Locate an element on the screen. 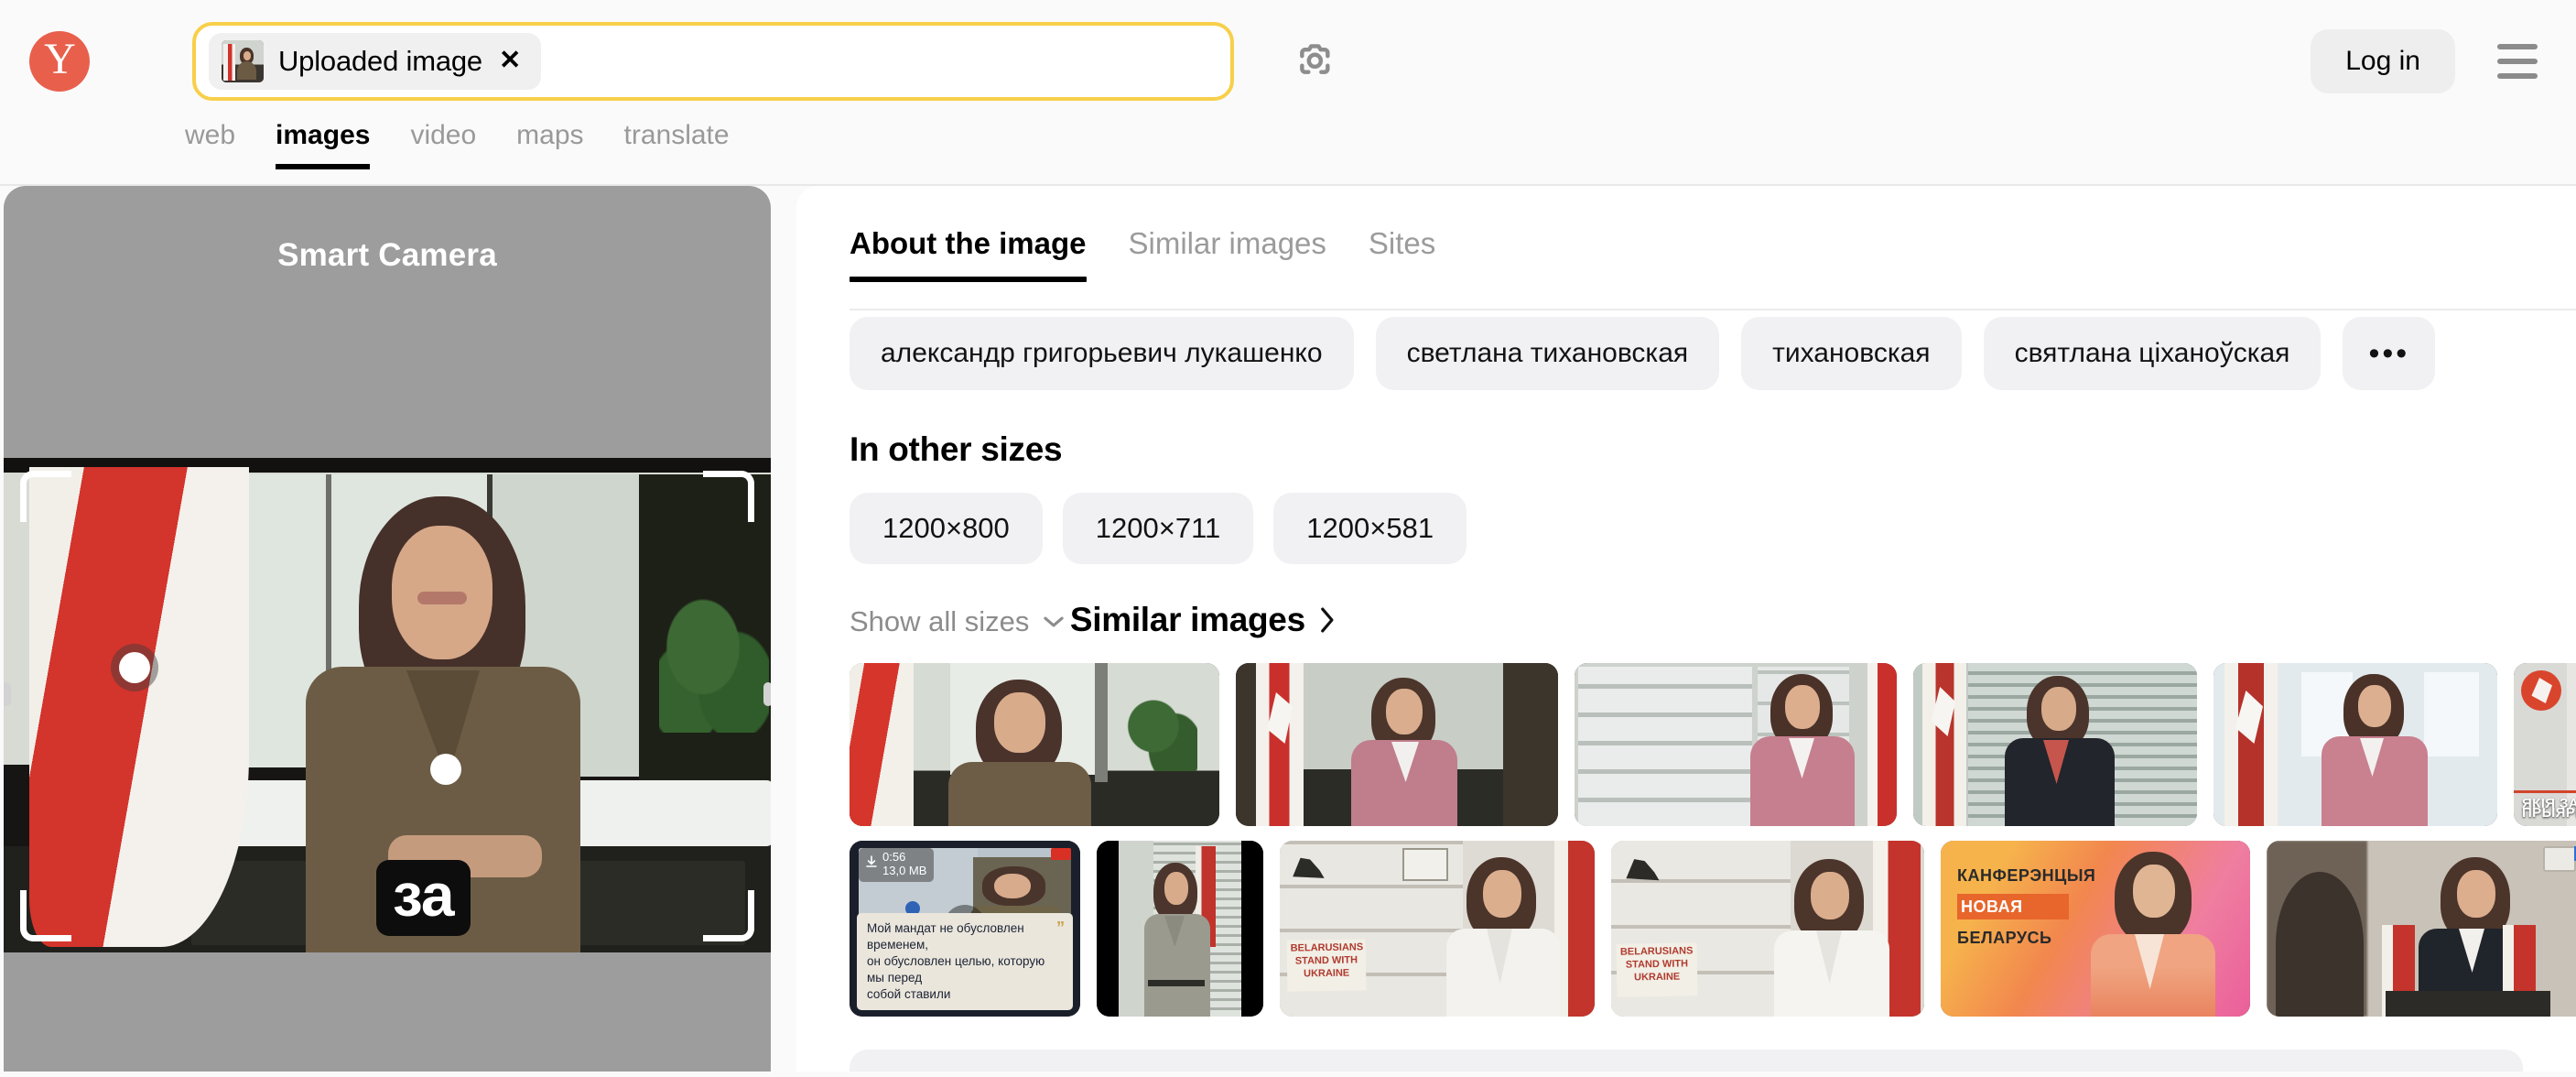 Image resolution: width=2576 pixels, height=1077 pixels. nav-tab-web: web is located at coordinates (210, 145).